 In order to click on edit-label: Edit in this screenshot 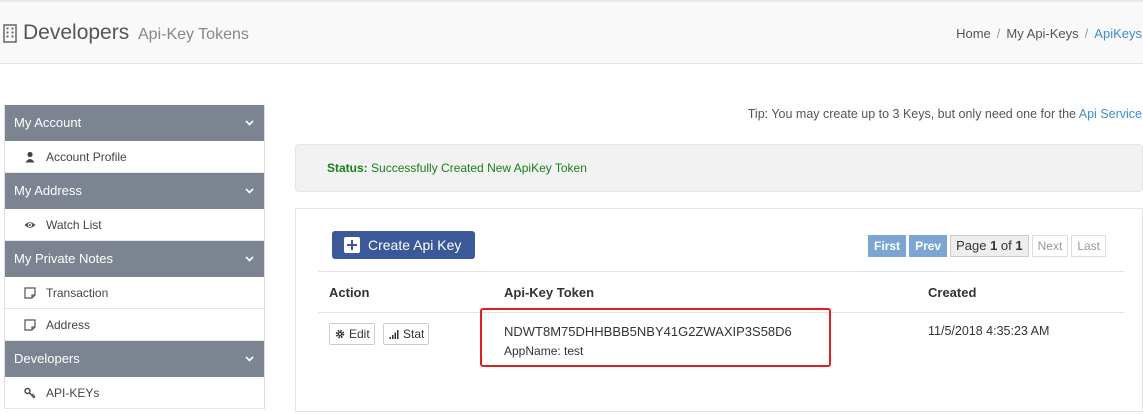, I will do `click(359, 334)`.